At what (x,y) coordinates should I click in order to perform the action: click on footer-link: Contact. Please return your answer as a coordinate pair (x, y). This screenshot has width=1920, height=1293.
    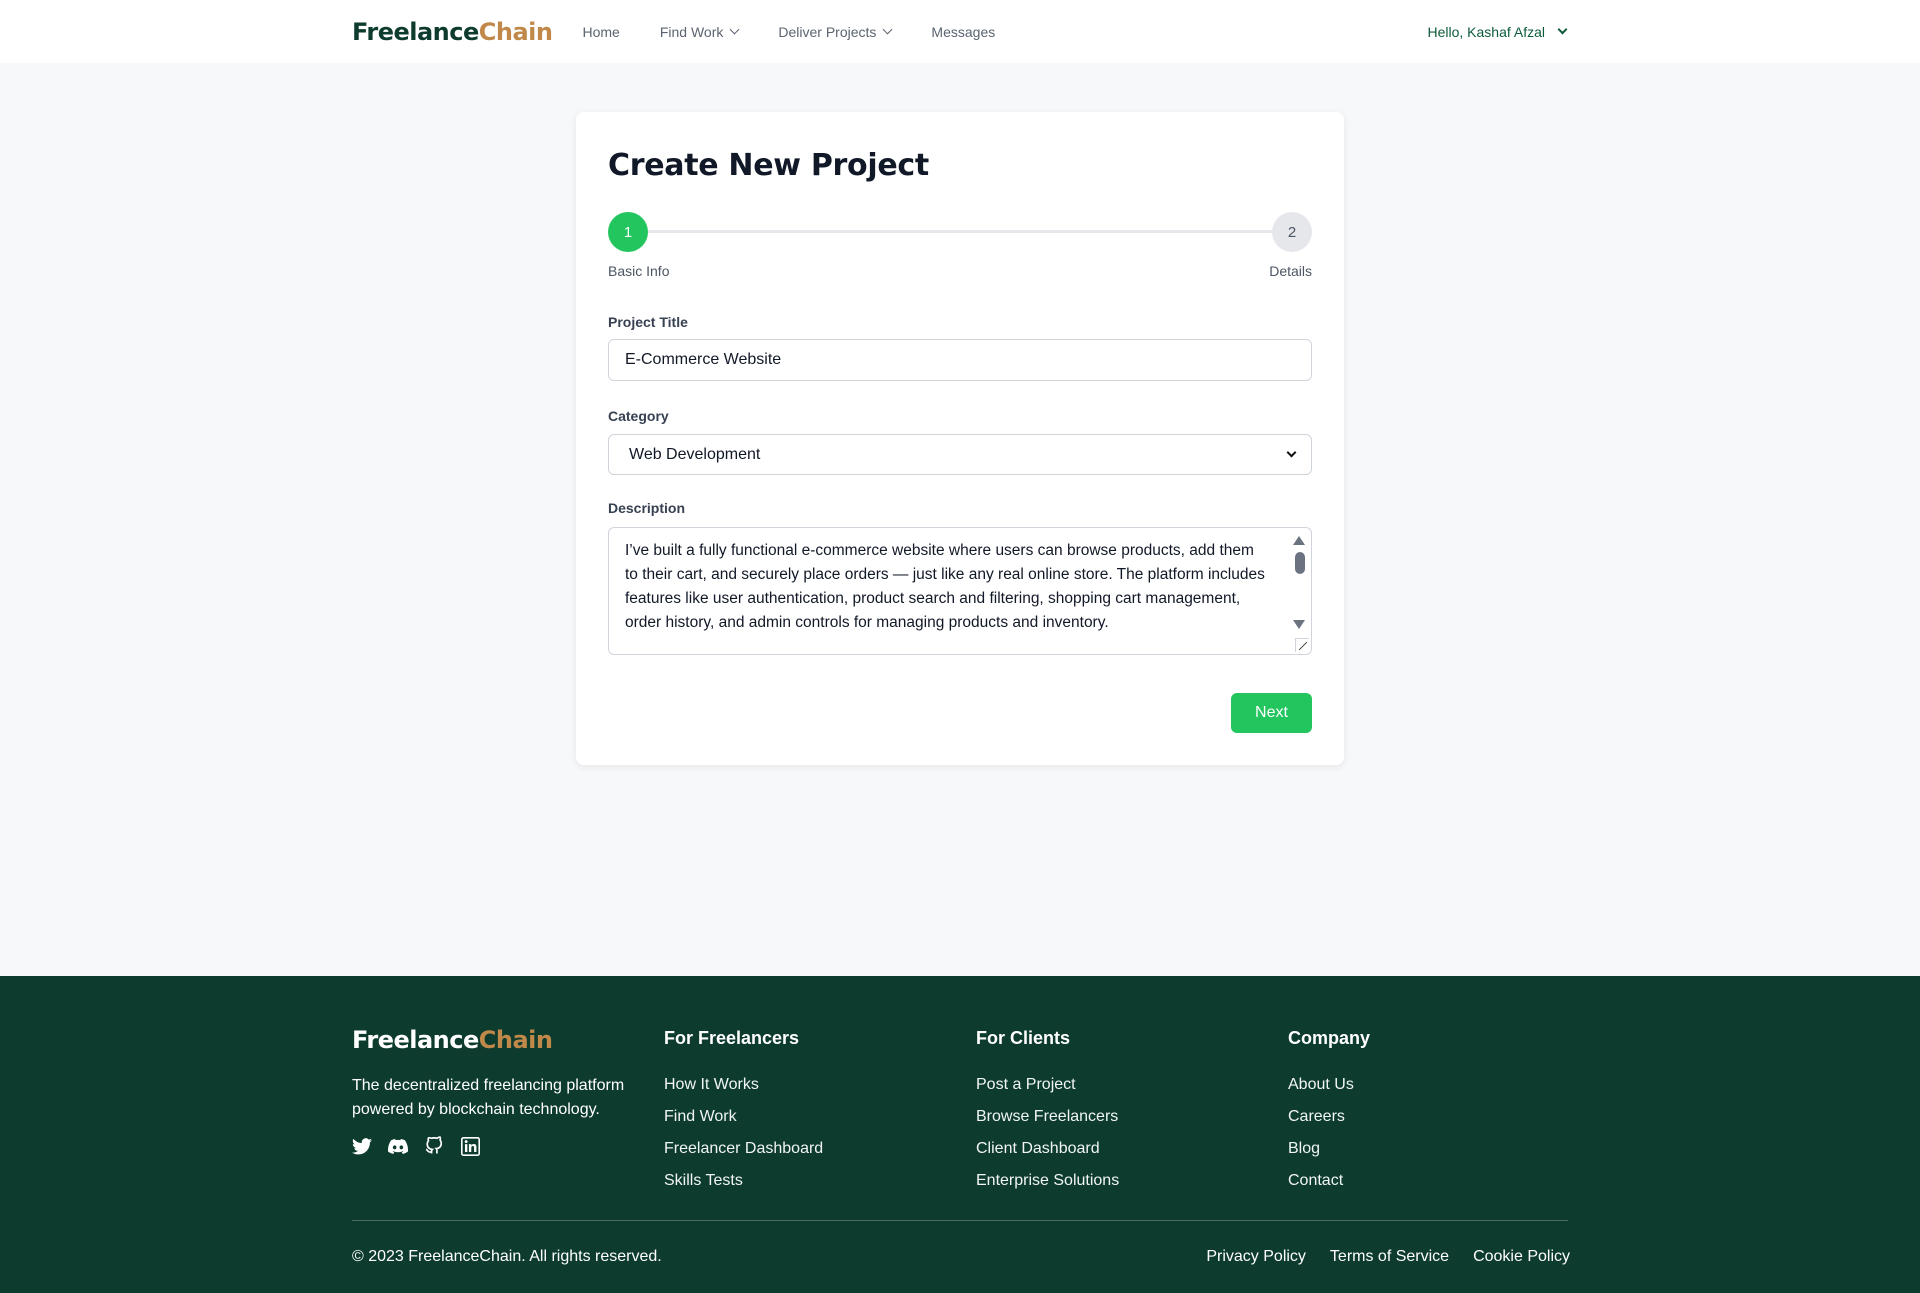
    Looking at the image, I should click on (1329, 1181).